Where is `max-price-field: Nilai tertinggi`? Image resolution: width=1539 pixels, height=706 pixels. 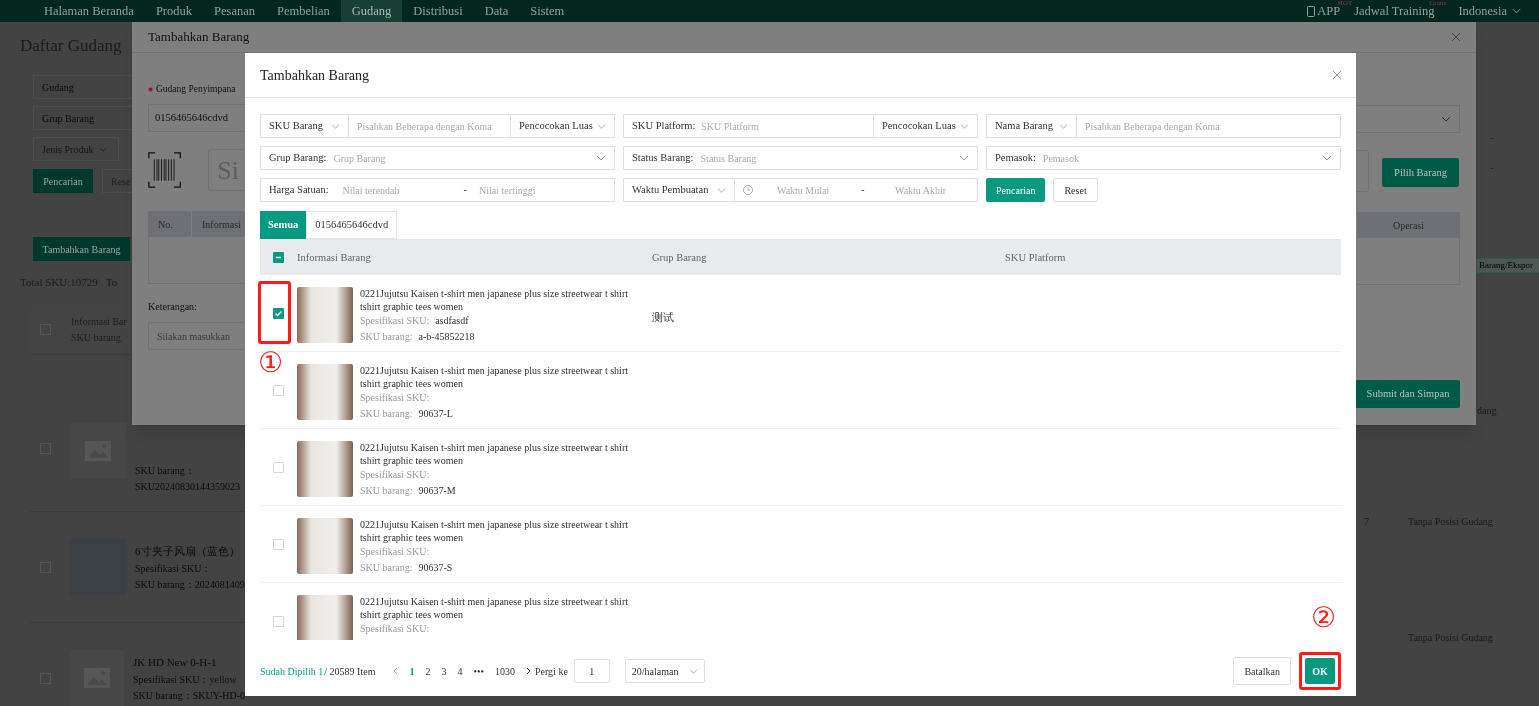 max-price-field: Nilai tertinggi is located at coordinates (542, 190).